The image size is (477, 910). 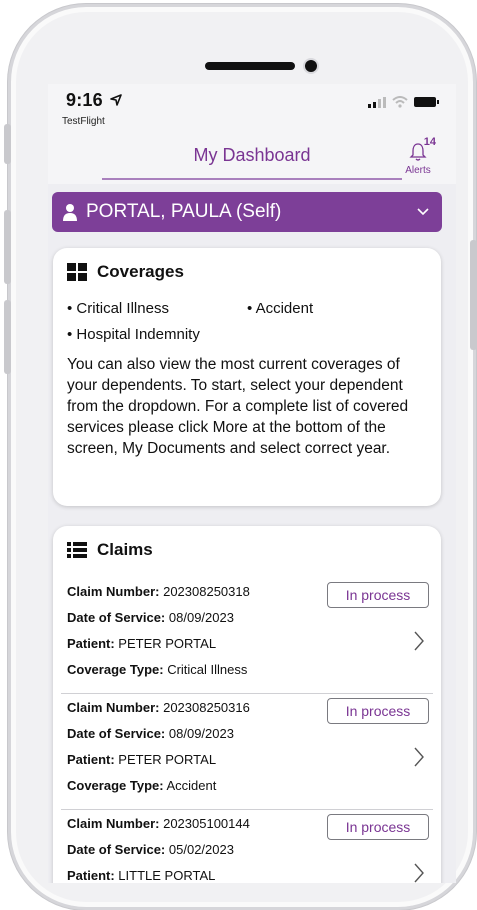 What do you see at coordinates (311, 66) in the screenshot?
I see `front-camera` at bounding box center [311, 66].